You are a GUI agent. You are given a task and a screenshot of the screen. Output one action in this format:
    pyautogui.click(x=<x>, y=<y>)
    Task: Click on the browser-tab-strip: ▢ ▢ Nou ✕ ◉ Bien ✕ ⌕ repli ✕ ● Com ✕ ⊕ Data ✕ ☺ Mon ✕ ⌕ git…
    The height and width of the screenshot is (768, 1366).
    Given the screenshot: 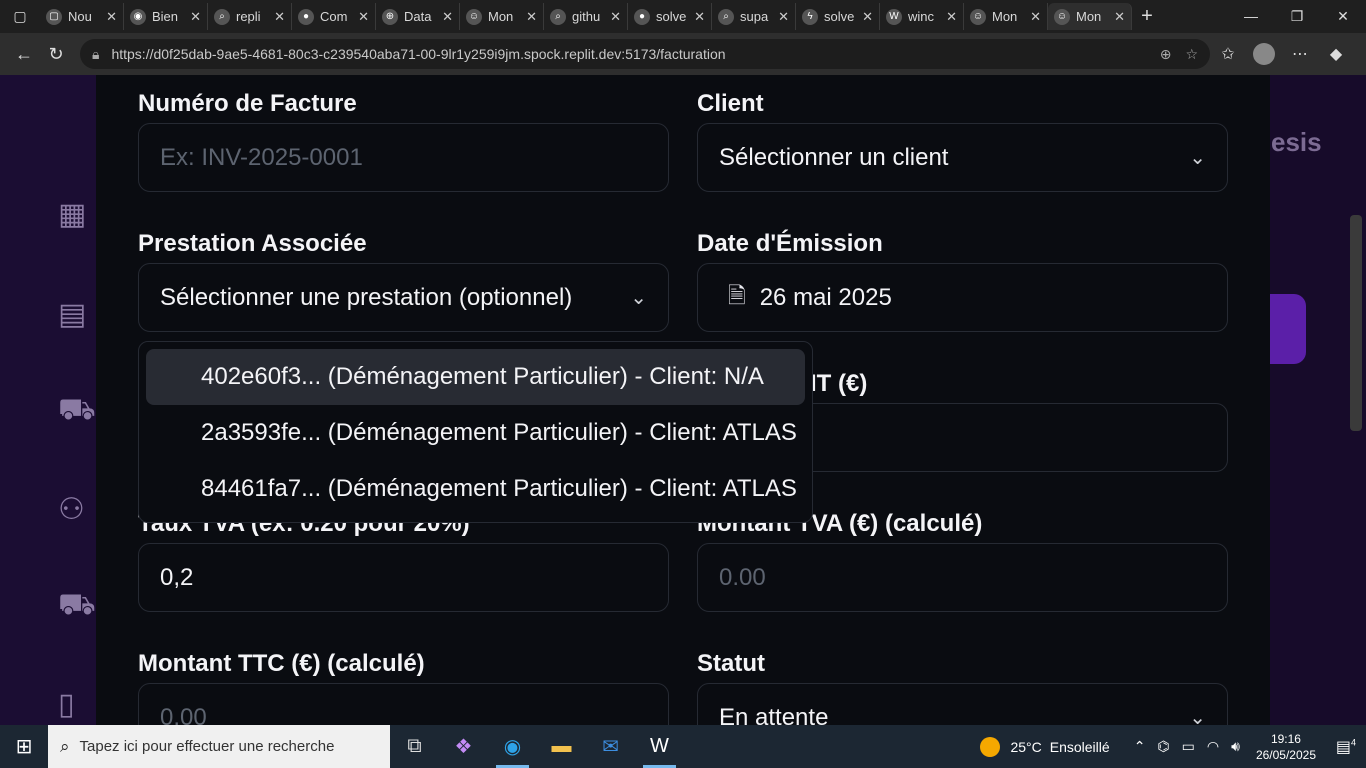 What is the action you would take?
    pyautogui.click(x=683, y=16)
    